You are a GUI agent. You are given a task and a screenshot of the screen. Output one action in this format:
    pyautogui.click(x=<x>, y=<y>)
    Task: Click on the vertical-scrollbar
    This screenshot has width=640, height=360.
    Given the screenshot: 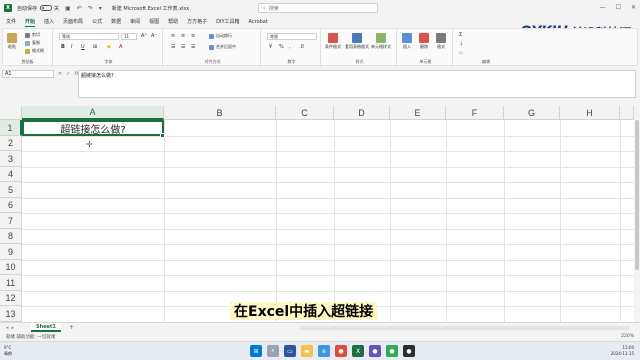 What is the action you would take?
    pyautogui.click(x=637, y=214)
    